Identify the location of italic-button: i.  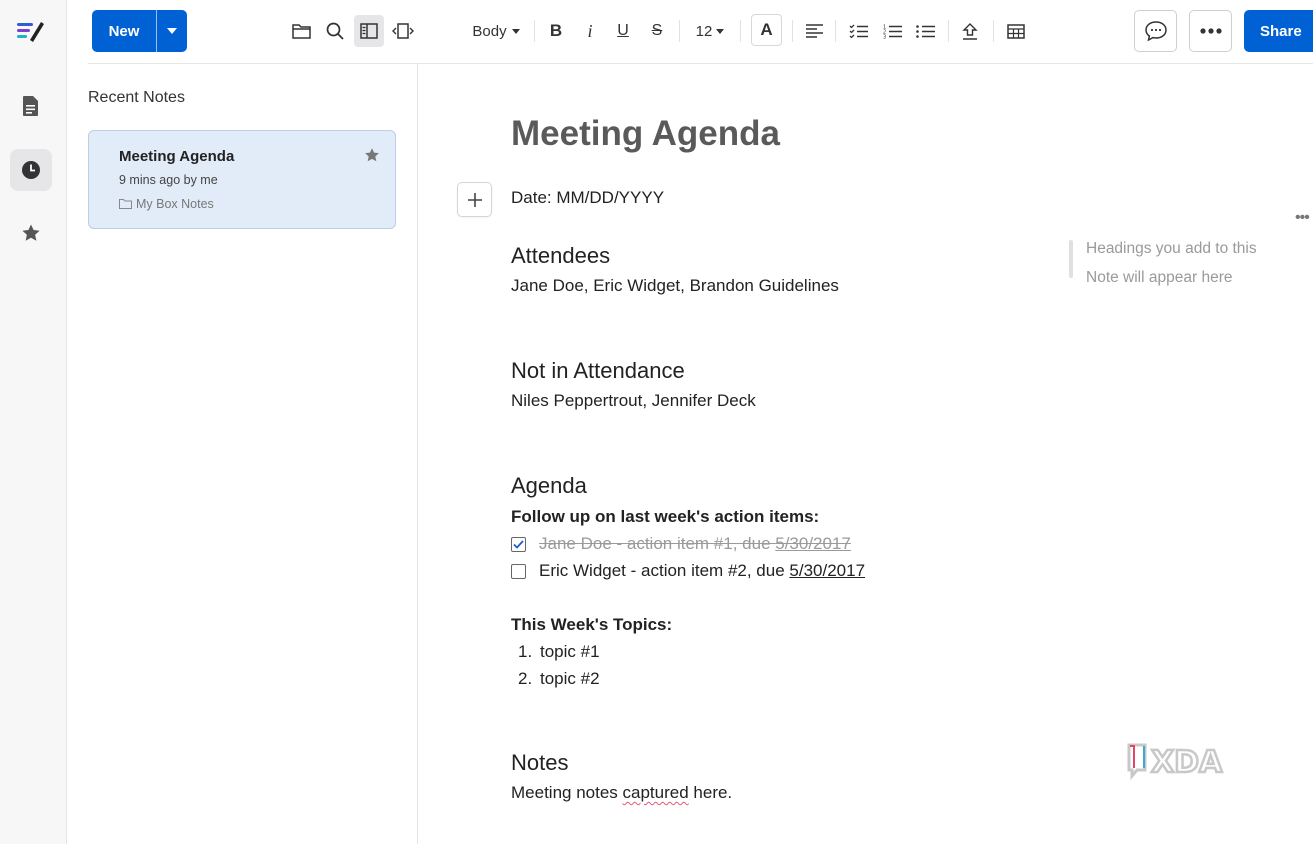
(590, 31).